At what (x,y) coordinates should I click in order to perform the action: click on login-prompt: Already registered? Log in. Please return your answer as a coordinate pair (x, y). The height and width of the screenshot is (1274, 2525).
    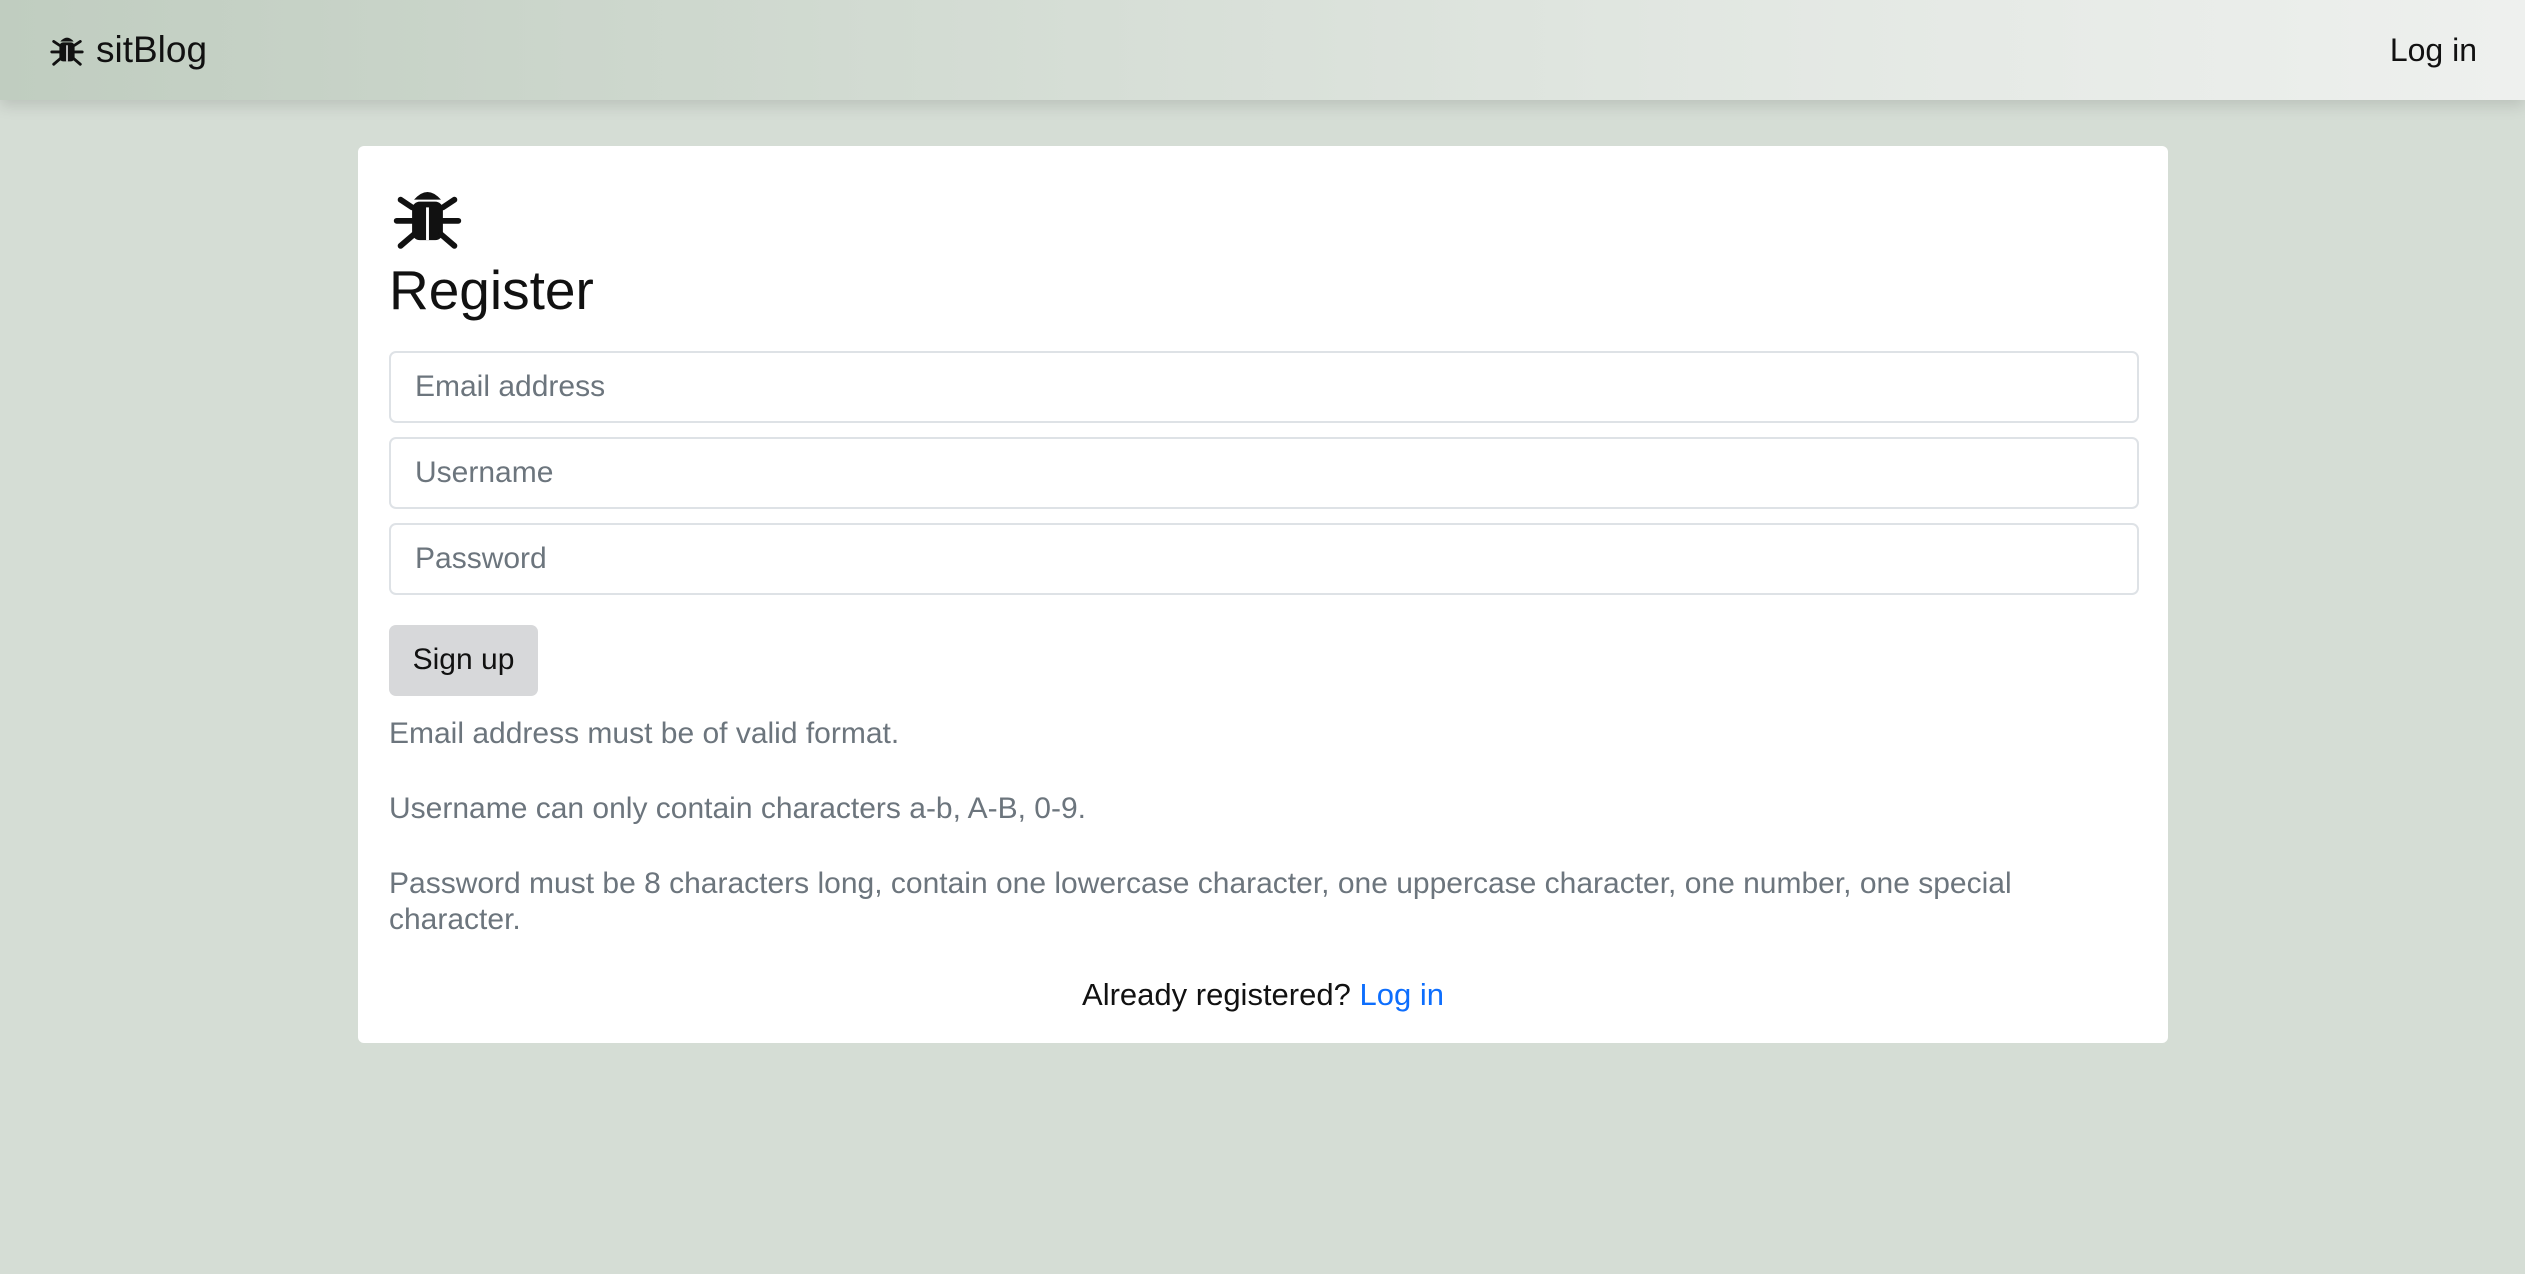
    Looking at the image, I should click on (1263, 995).